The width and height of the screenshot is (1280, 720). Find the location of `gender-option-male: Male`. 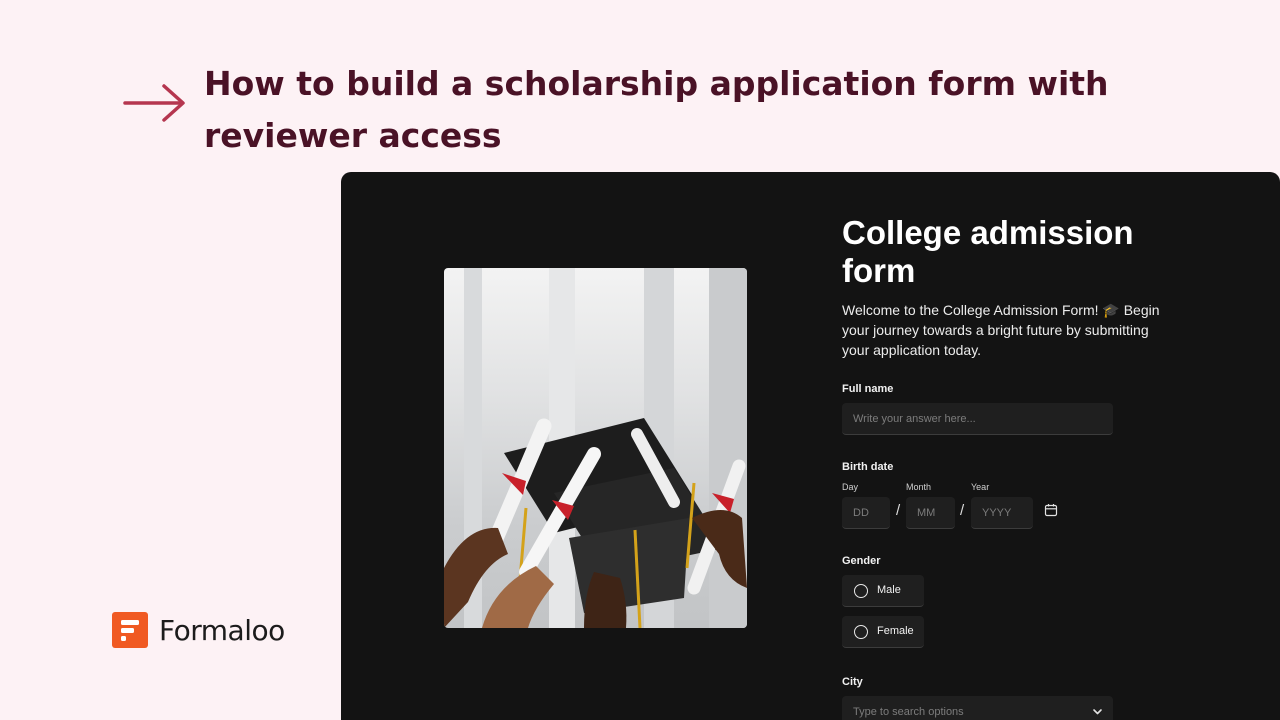

gender-option-male: Male is located at coordinates (883, 591).